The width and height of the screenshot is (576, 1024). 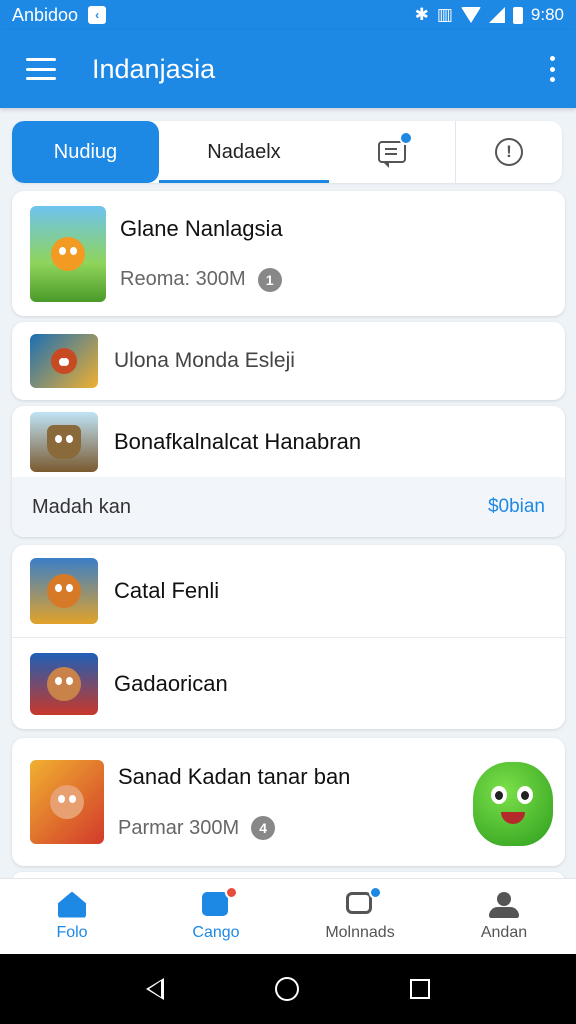 What do you see at coordinates (288, 253) in the screenshot?
I see `game-card: Glane Nanlagsia Reoma: 300M 1` at bounding box center [288, 253].